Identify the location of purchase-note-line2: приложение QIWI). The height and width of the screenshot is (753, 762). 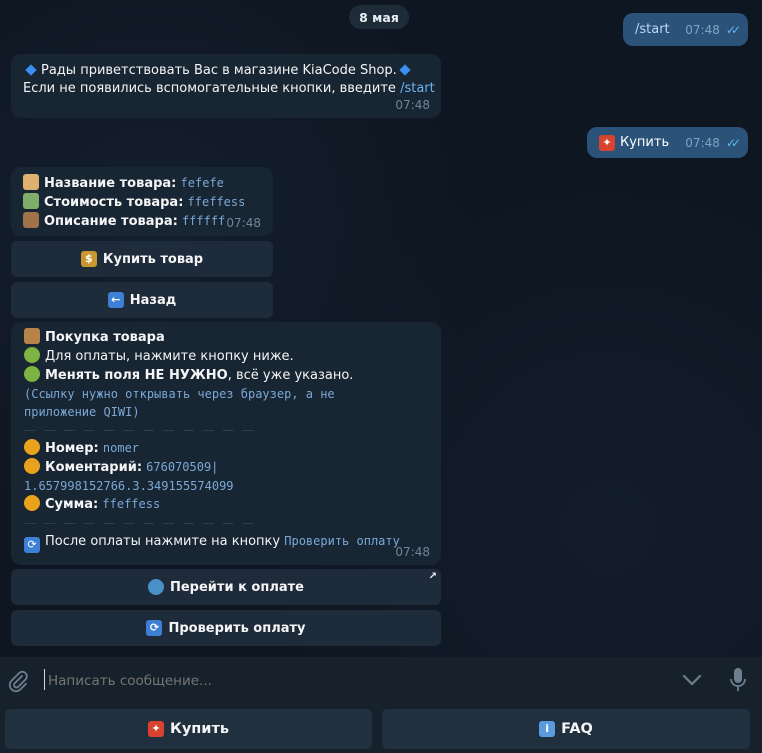
(82, 412).